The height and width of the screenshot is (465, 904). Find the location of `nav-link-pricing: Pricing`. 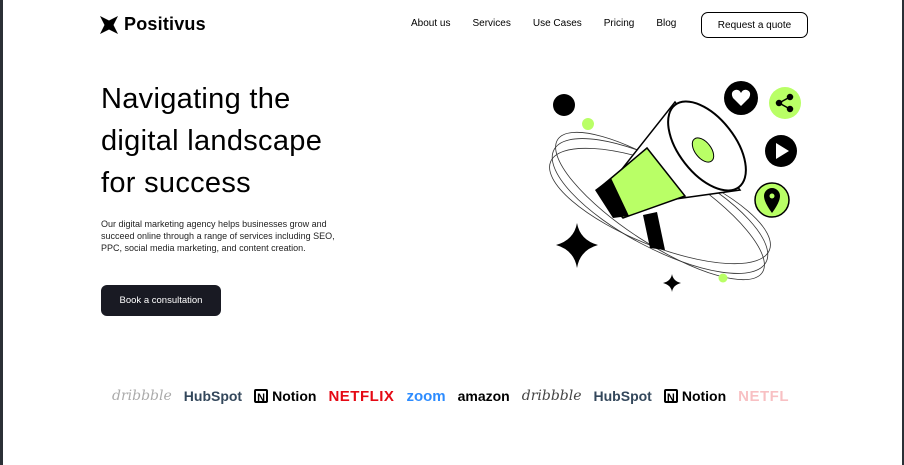

nav-link-pricing: Pricing is located at coordinates (619, 23).